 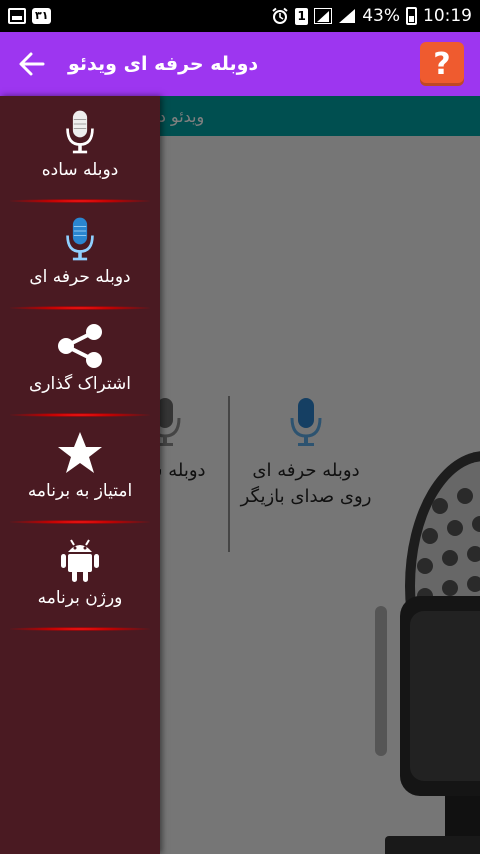 I want to click on sim-indicator: 1, so click(x=302, y=16).